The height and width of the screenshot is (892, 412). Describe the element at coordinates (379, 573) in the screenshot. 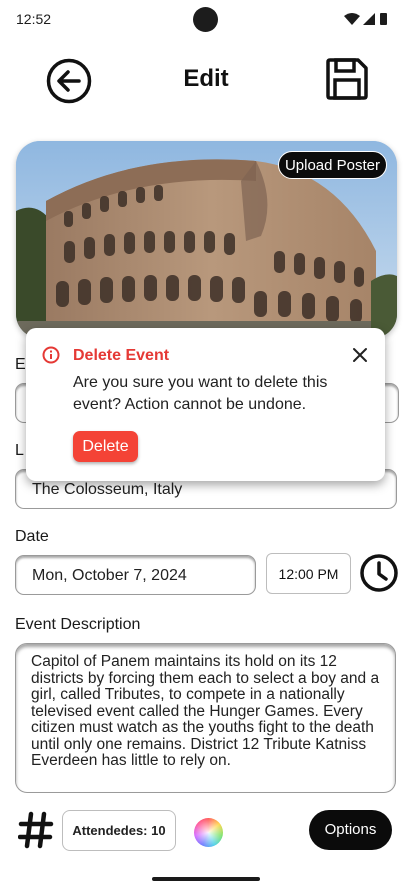

I see `clock-icon` at that location.